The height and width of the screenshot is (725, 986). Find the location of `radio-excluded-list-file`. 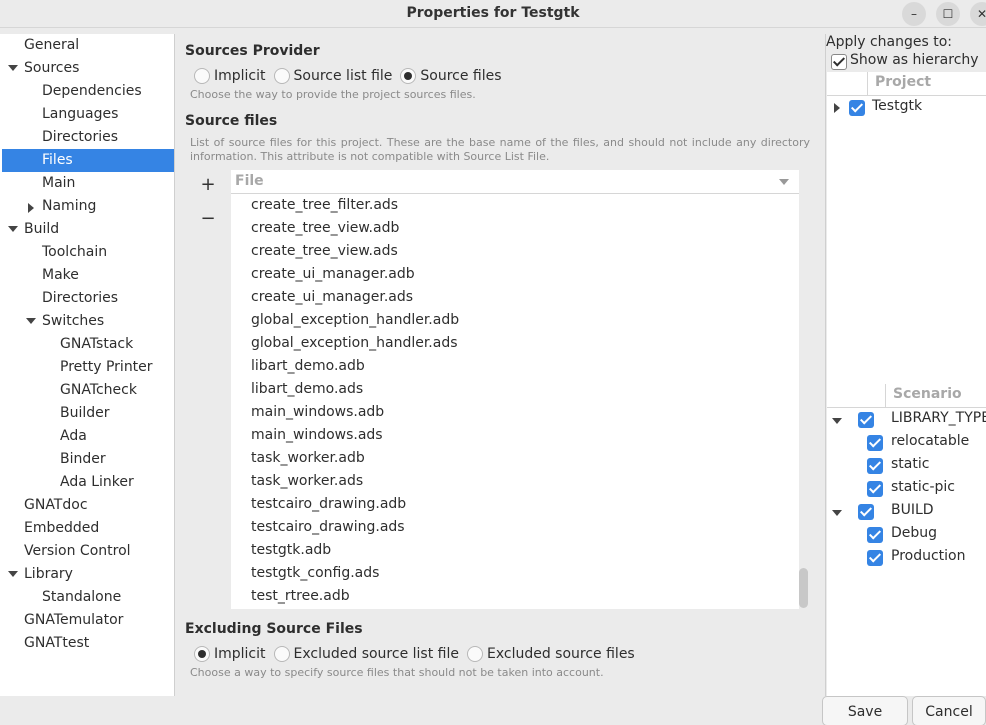

radio-excluded-list-file is located at coordinates (281, 654).